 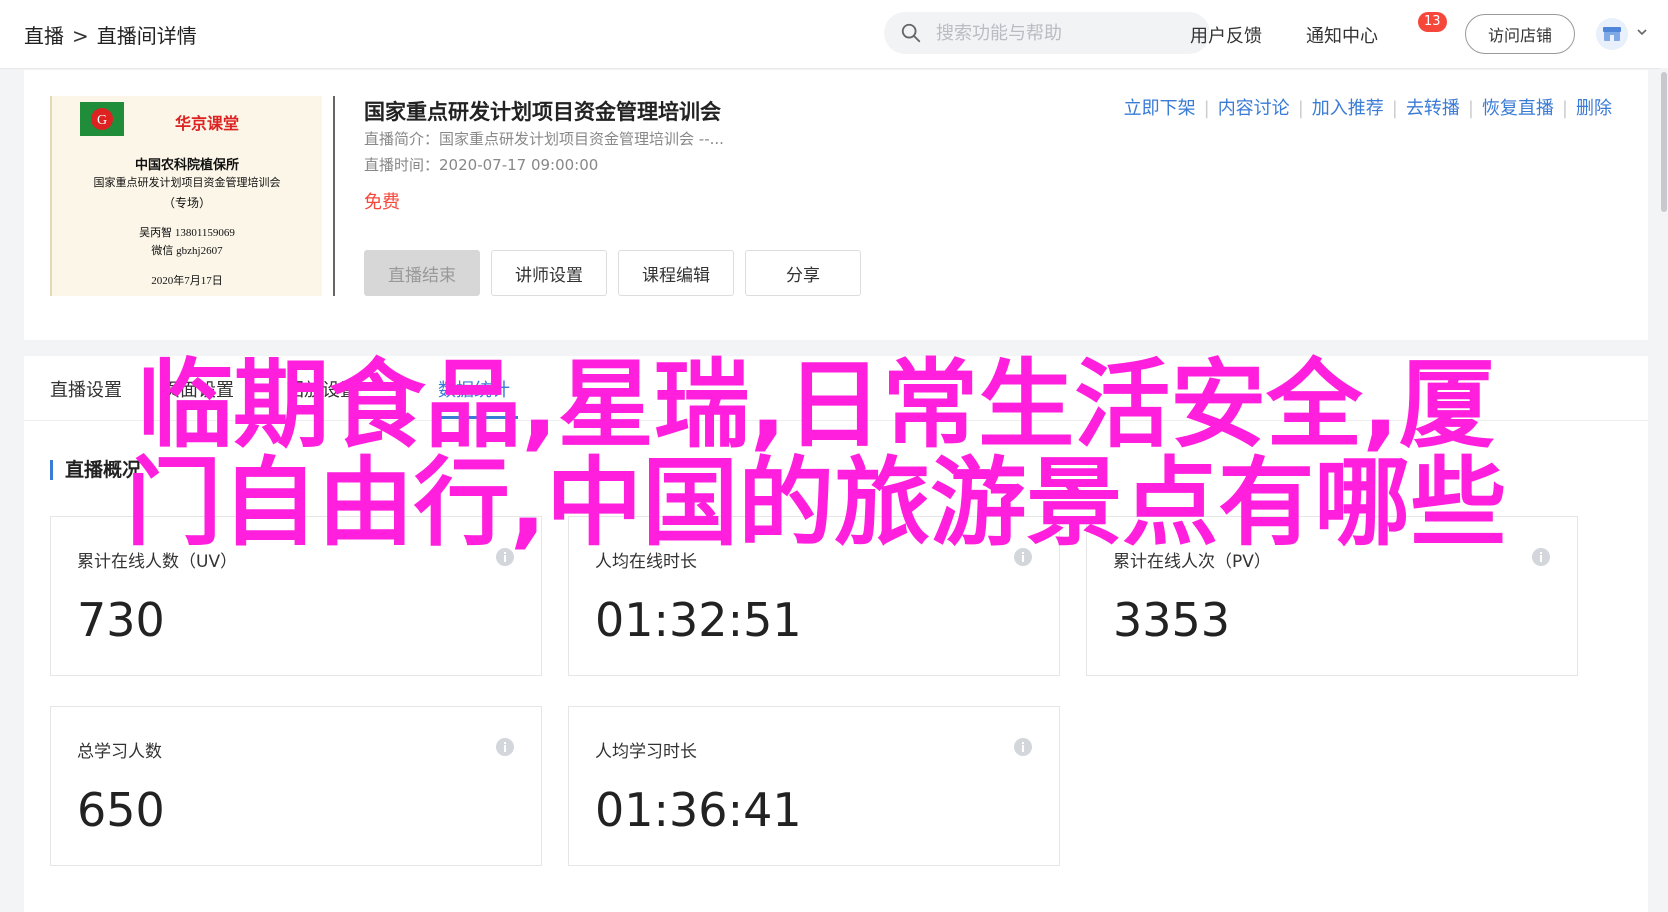 I want to click on search-icon, so click(x=911, y=33).